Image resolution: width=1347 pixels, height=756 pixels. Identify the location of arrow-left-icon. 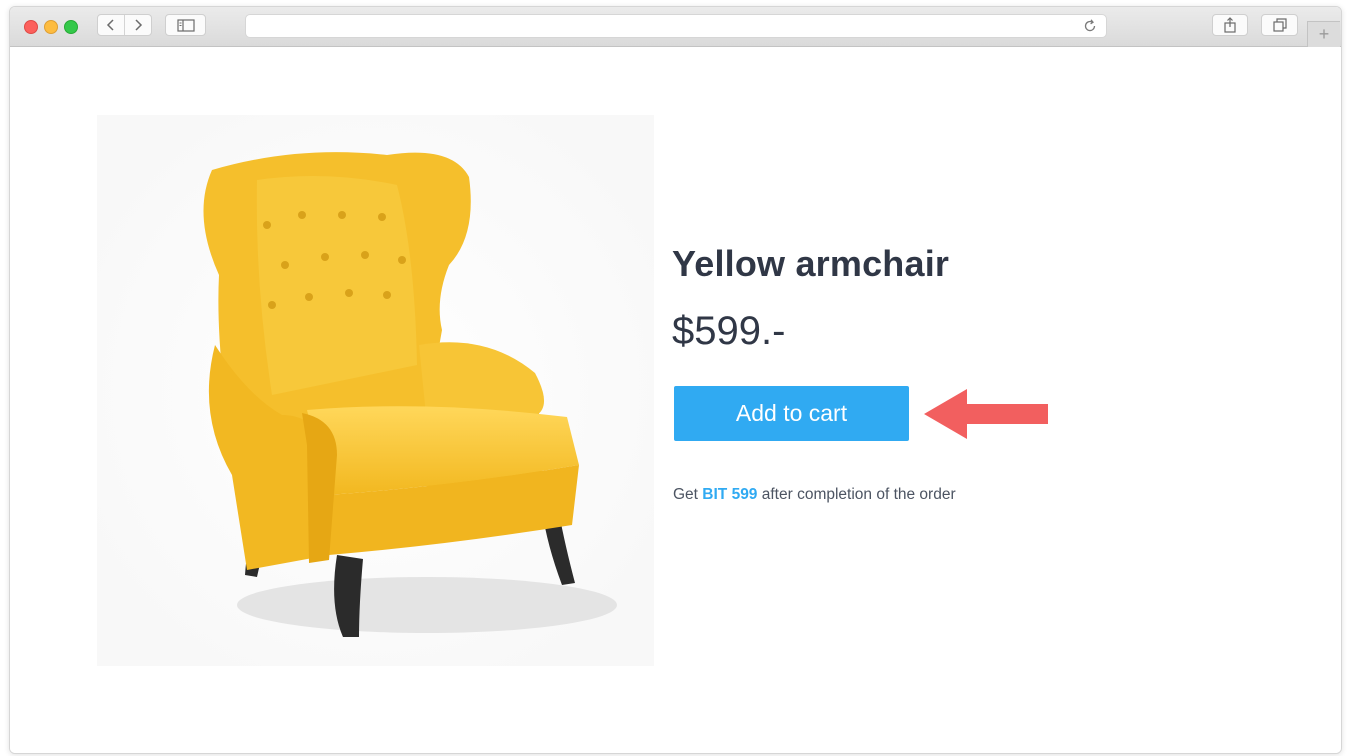
(986, 414).